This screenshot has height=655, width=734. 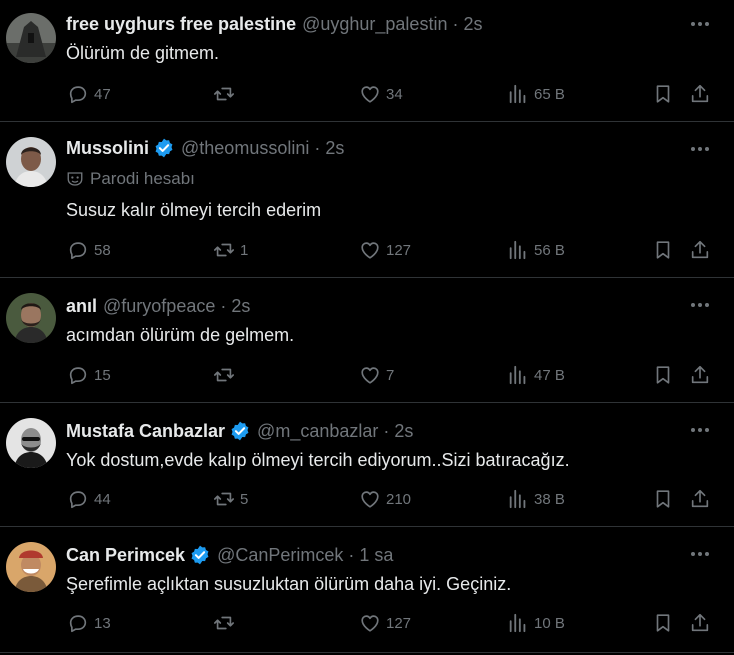 I want to click on like-button: 7, so click(x=376, y=375).